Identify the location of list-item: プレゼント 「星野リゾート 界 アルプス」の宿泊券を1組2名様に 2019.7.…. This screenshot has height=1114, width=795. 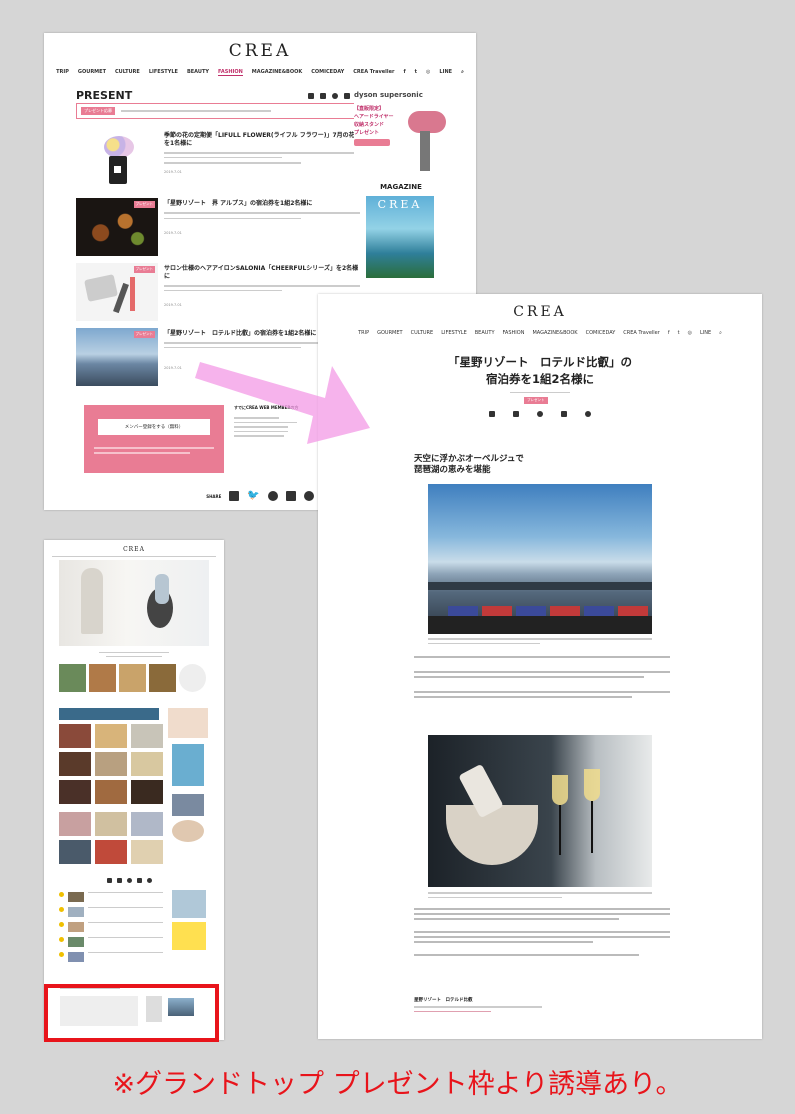
(219, 229).